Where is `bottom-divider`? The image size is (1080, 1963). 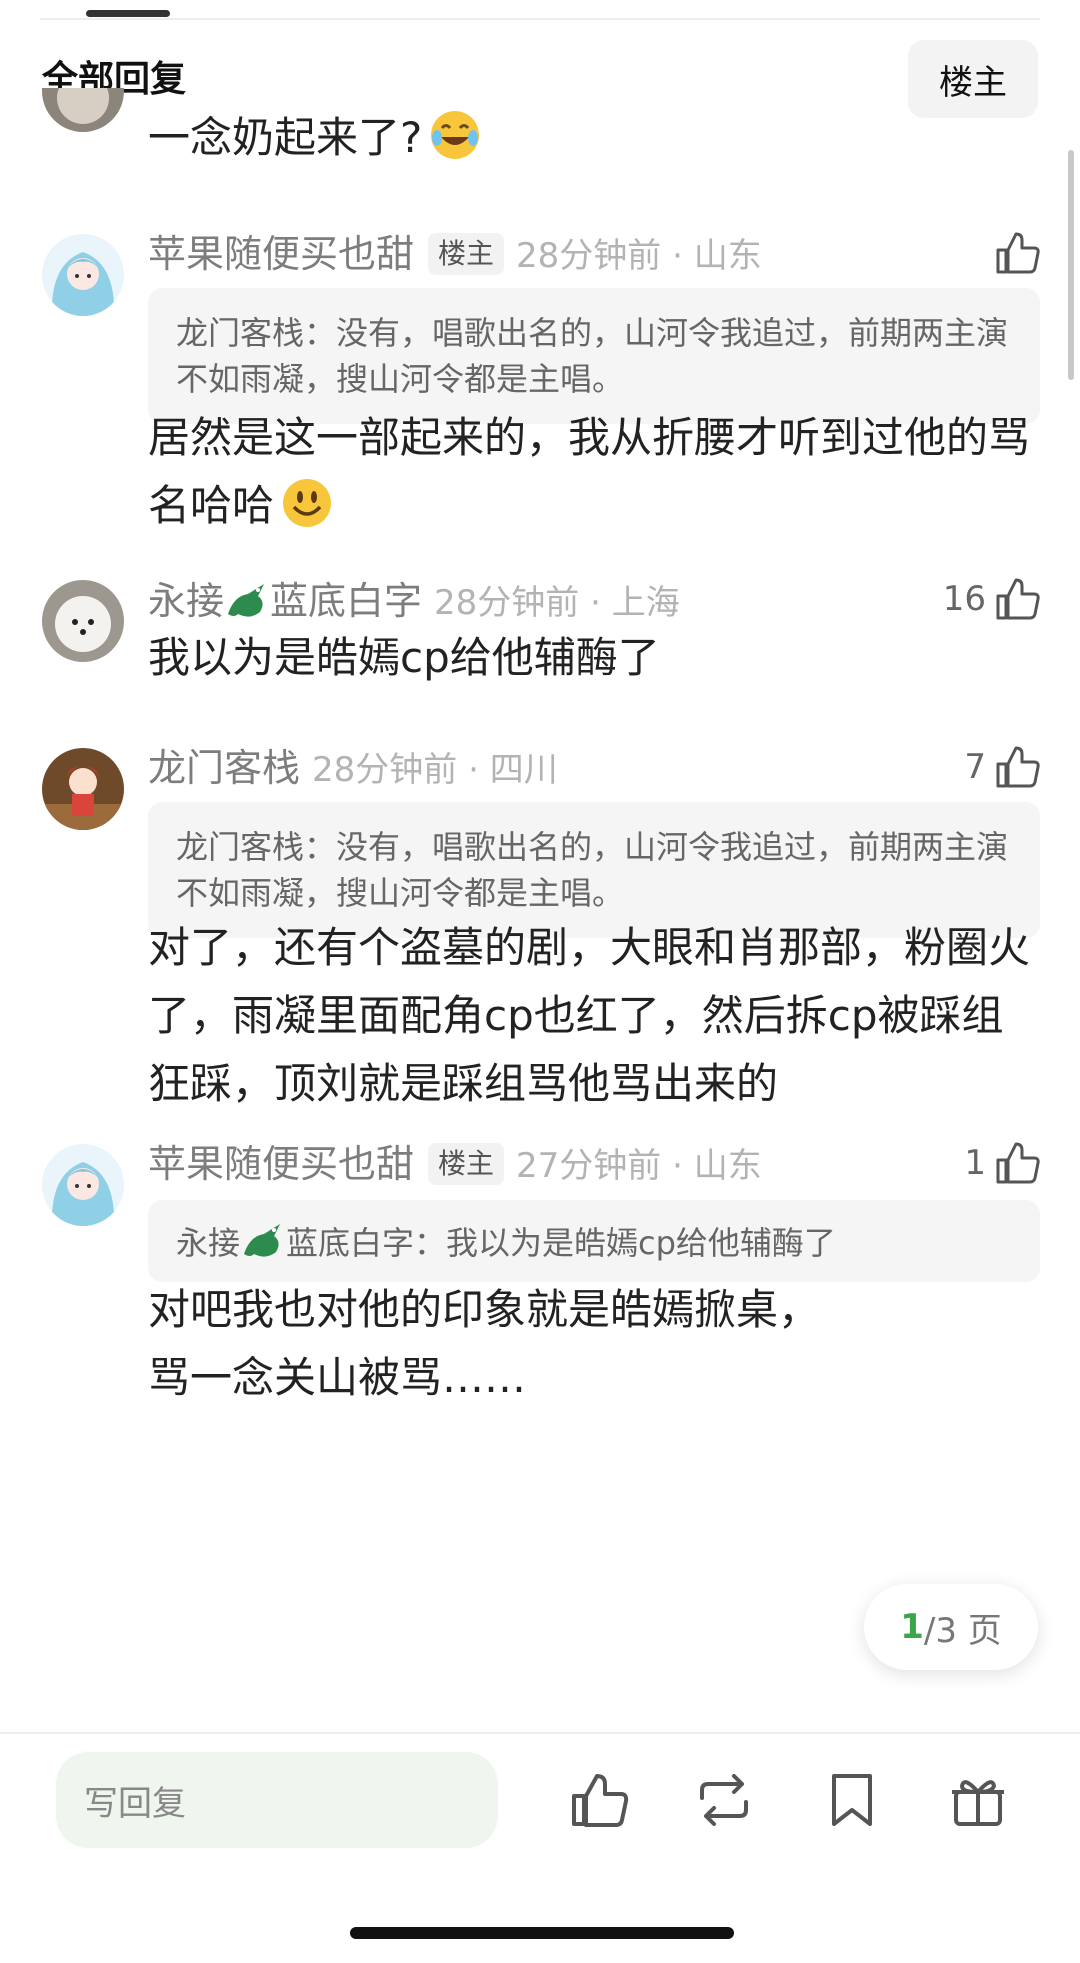
bottom-divider is located at coordinates (540, 1733).